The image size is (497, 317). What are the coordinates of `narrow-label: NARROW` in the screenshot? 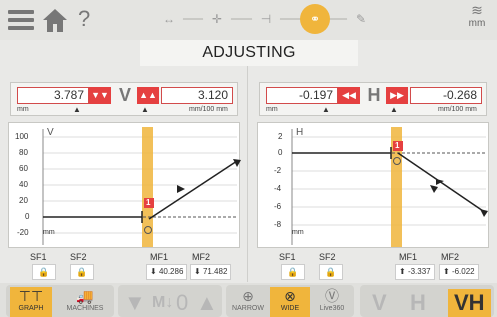 It's located at (248, 308).